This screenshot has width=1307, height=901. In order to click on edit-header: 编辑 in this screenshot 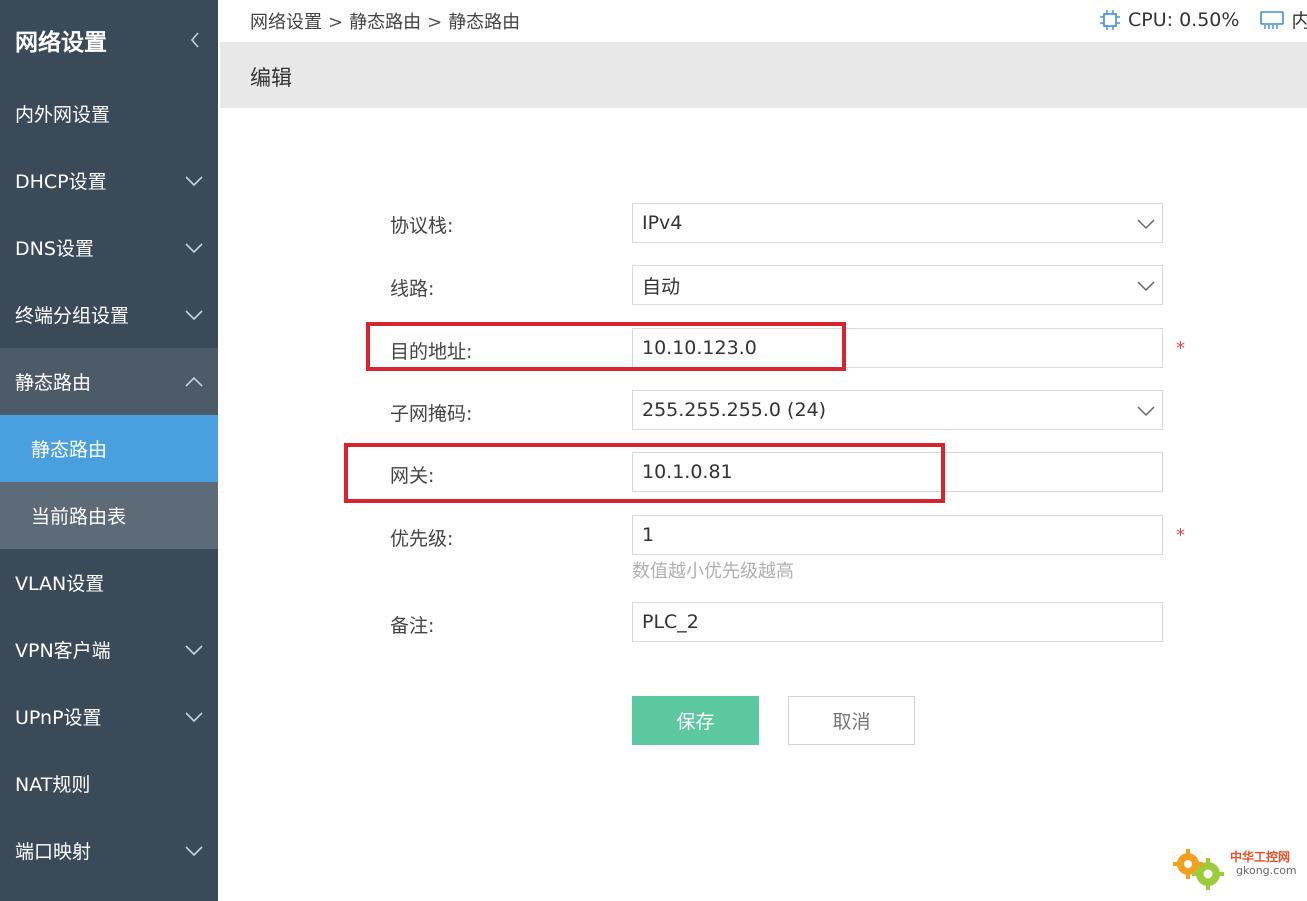, I will do `click(763, 75)`.